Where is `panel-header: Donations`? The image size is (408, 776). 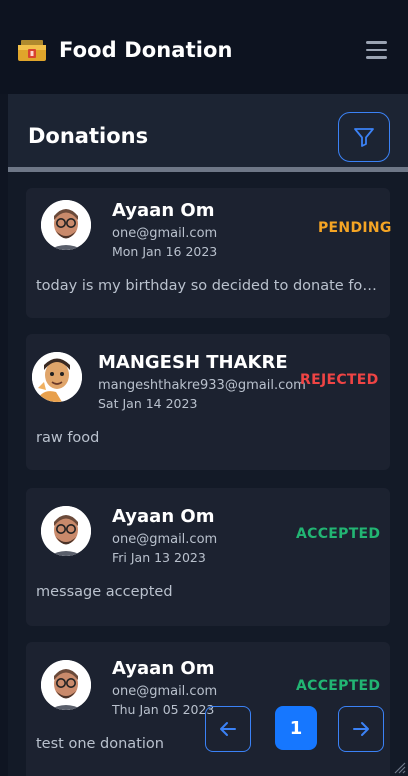
panel-header: Donations is located at coordinates (208, 133).